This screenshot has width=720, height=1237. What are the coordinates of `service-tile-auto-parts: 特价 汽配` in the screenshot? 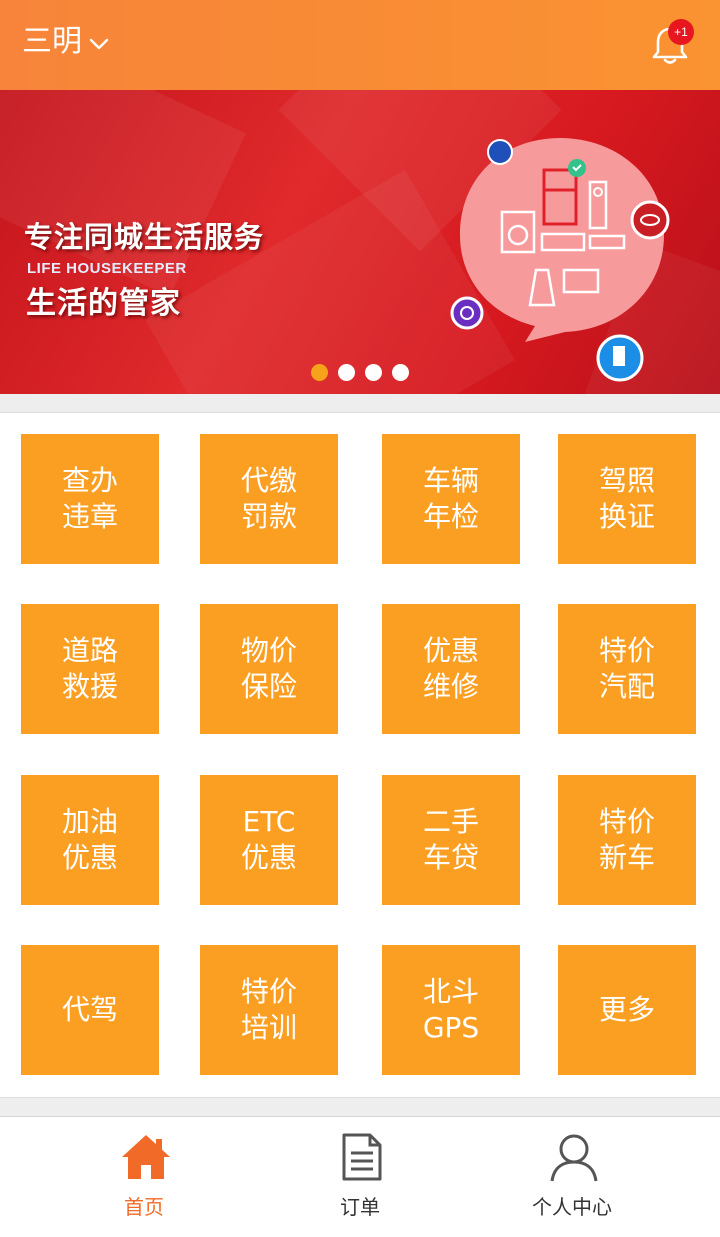 It's located at (627, 669).